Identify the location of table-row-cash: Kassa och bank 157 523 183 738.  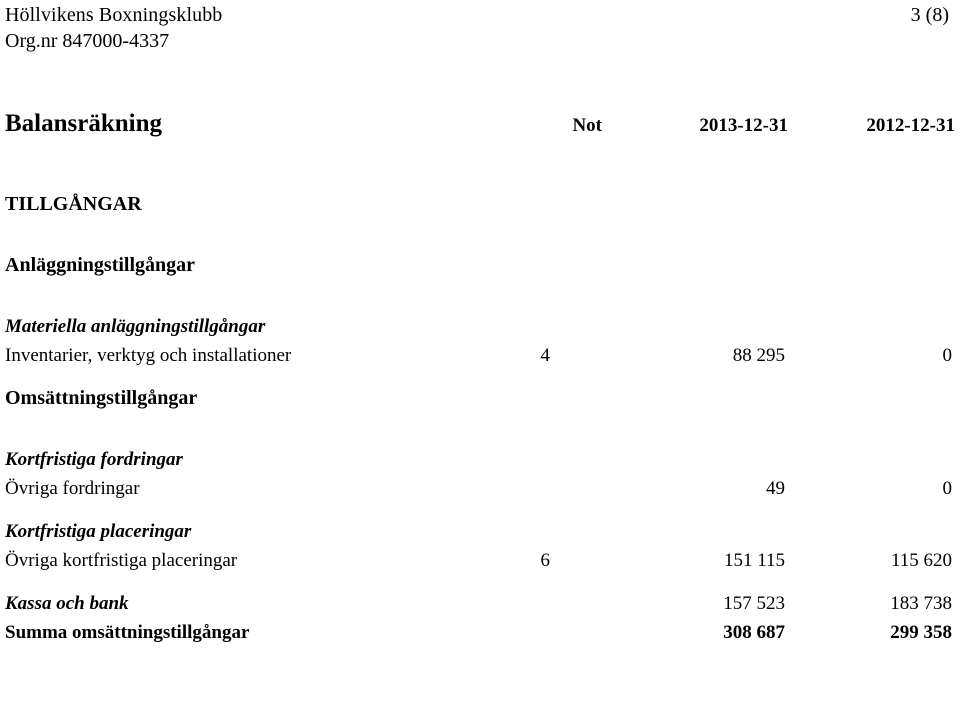
(480, 603).